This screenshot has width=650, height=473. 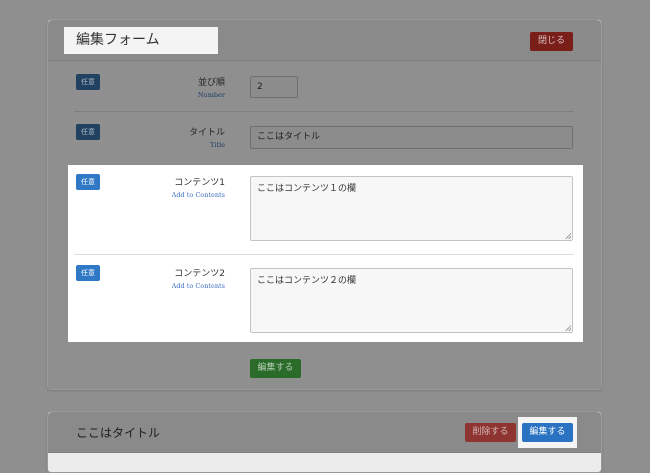 What do you see at coordinates (198, 286) in the screenshot?
I see `content2-sublabel: Add to Contents` at bounding box center [198, 286].